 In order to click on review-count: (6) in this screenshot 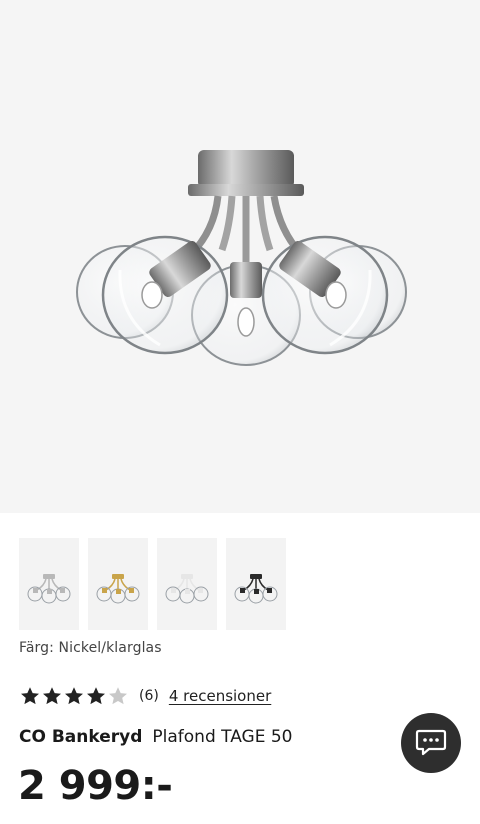, I will do `click(149, 696)`.